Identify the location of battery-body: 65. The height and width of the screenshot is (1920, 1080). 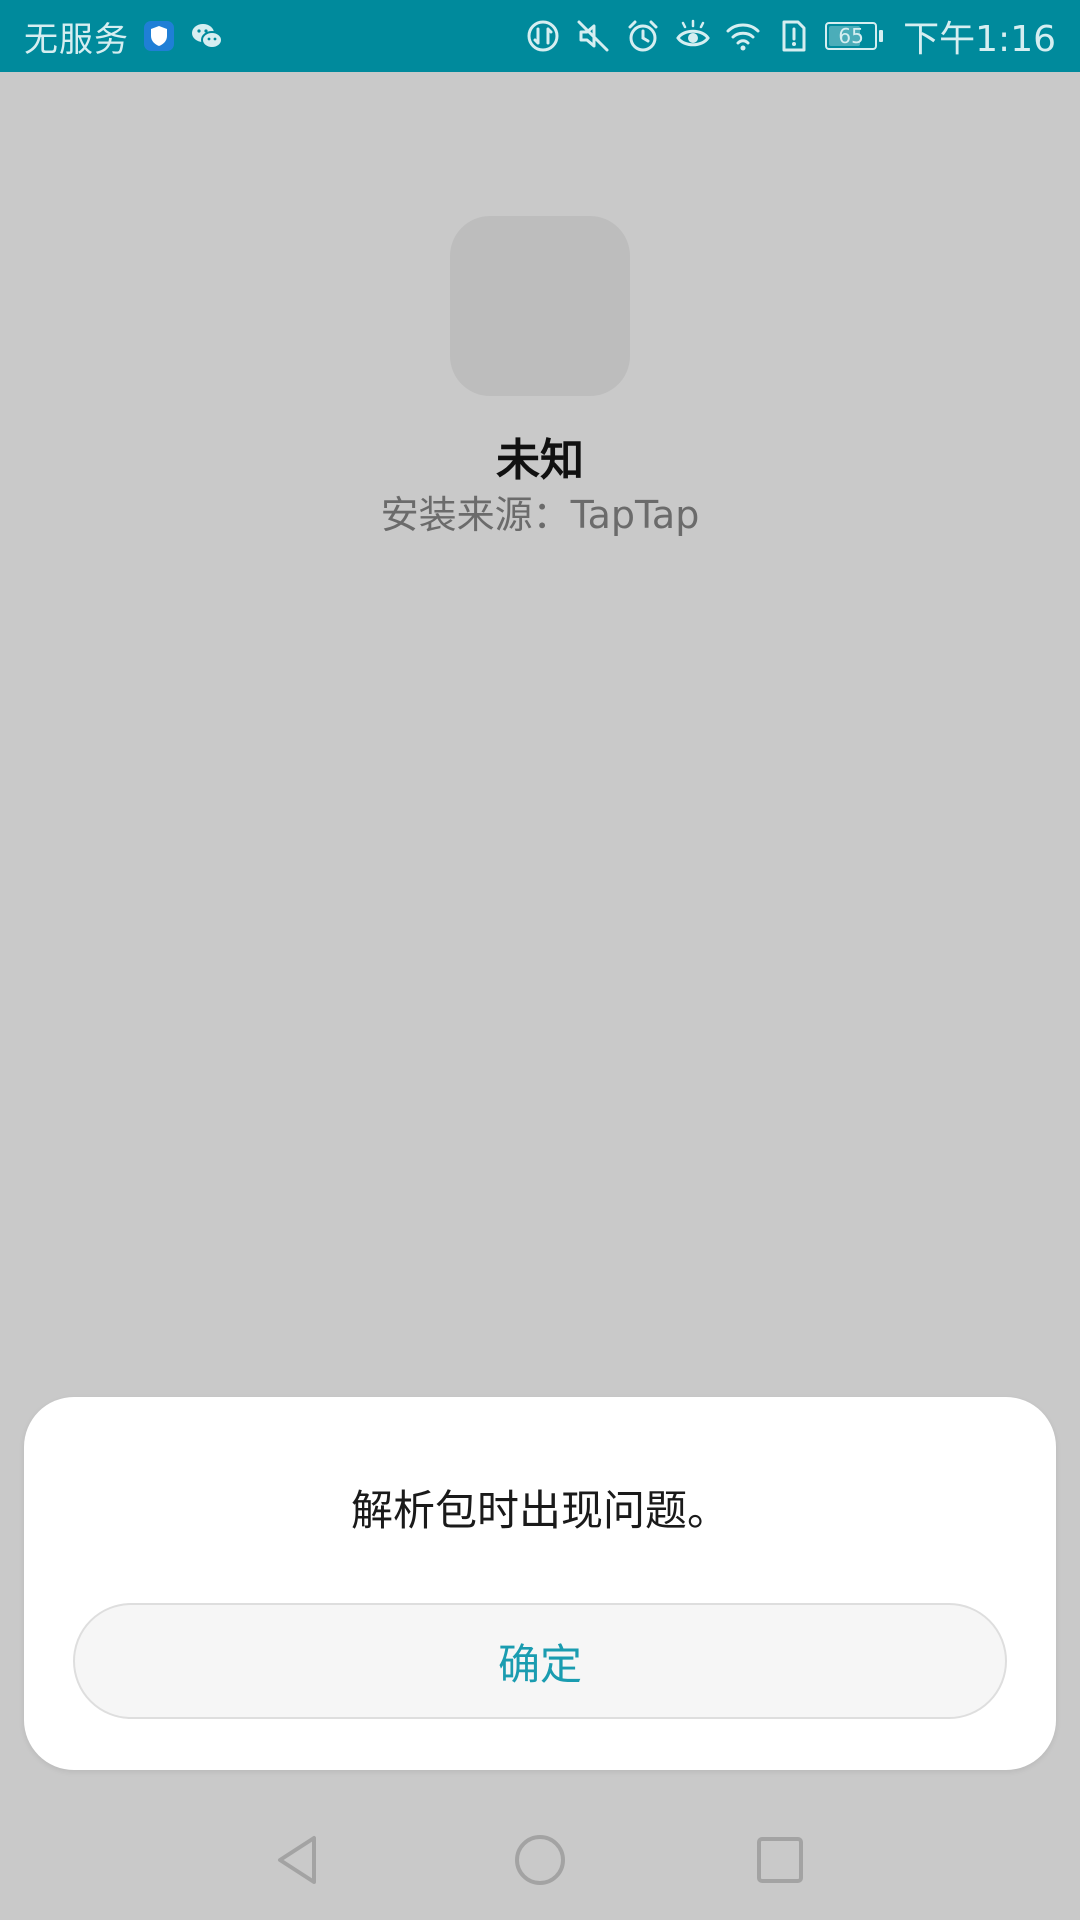
(851, 36).